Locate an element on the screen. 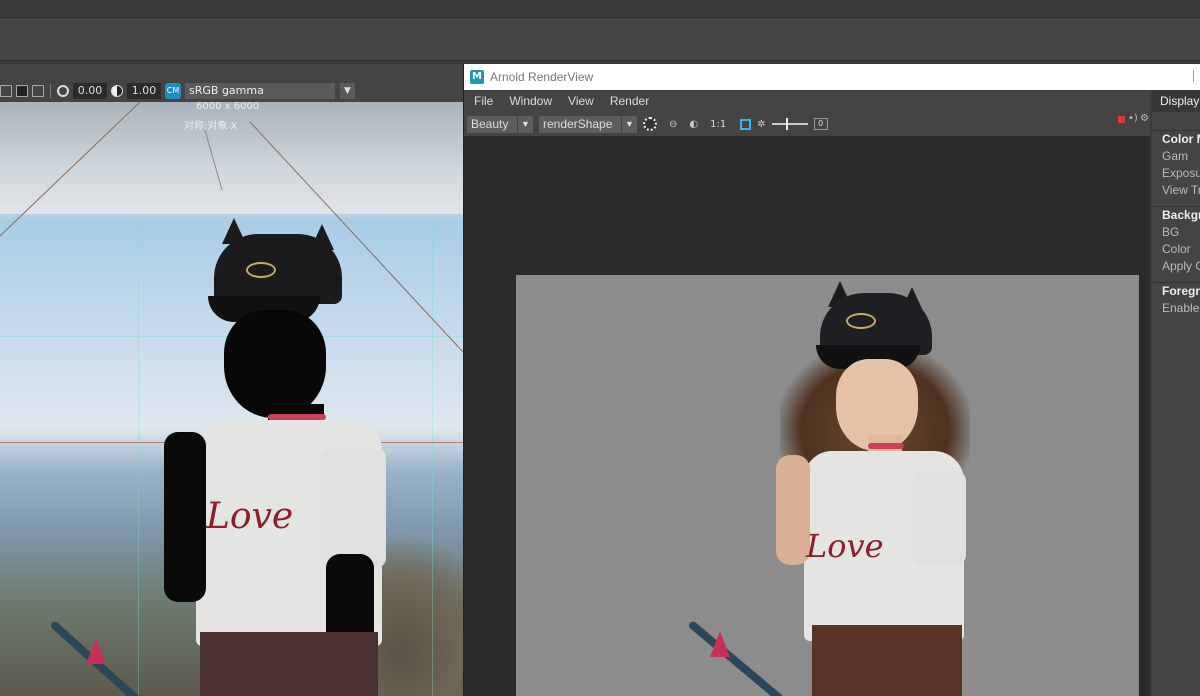  resolution-label: 6000 x 6000 is located at coordinates (228, 106).